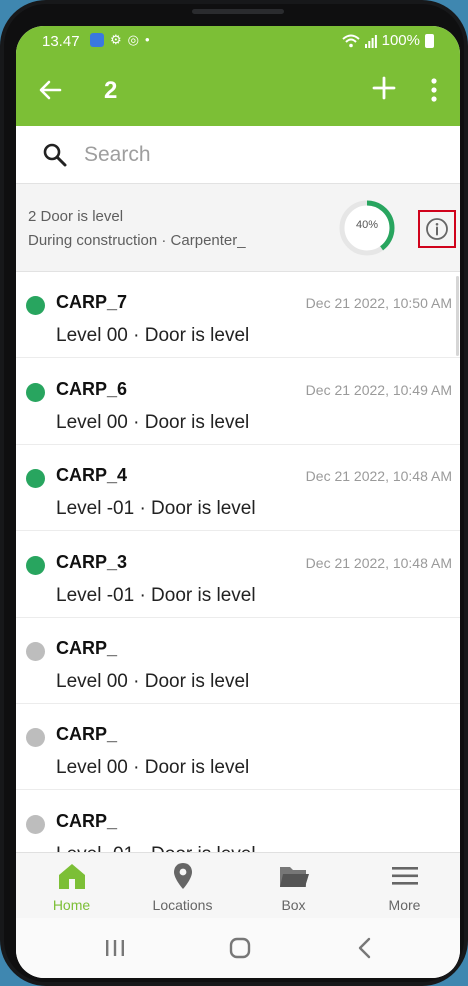  Describe the element at coordinates (92, 302) in the screenshot. I see `item-name: CARP_7` at that location.